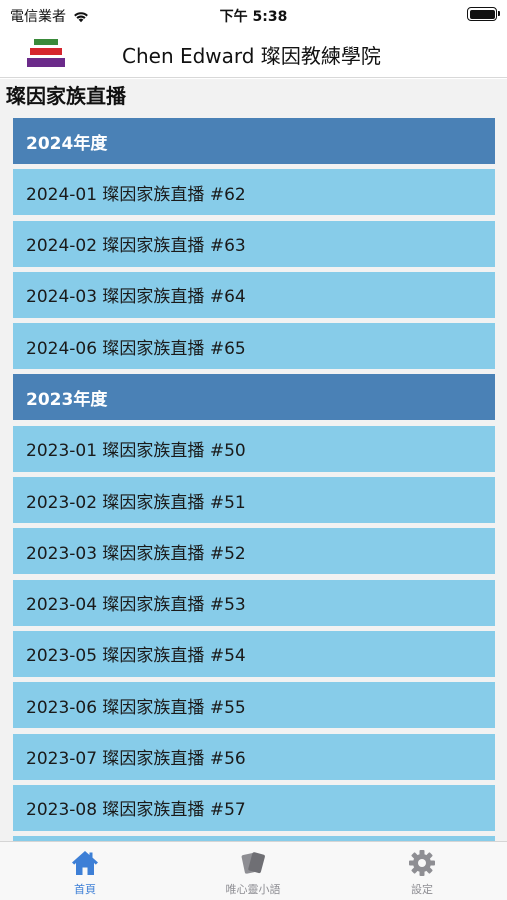 This screenshot has width=507, height=900. I want to click on list-item: 2024-02 璨因家族直播 #63, so click(254, 243).